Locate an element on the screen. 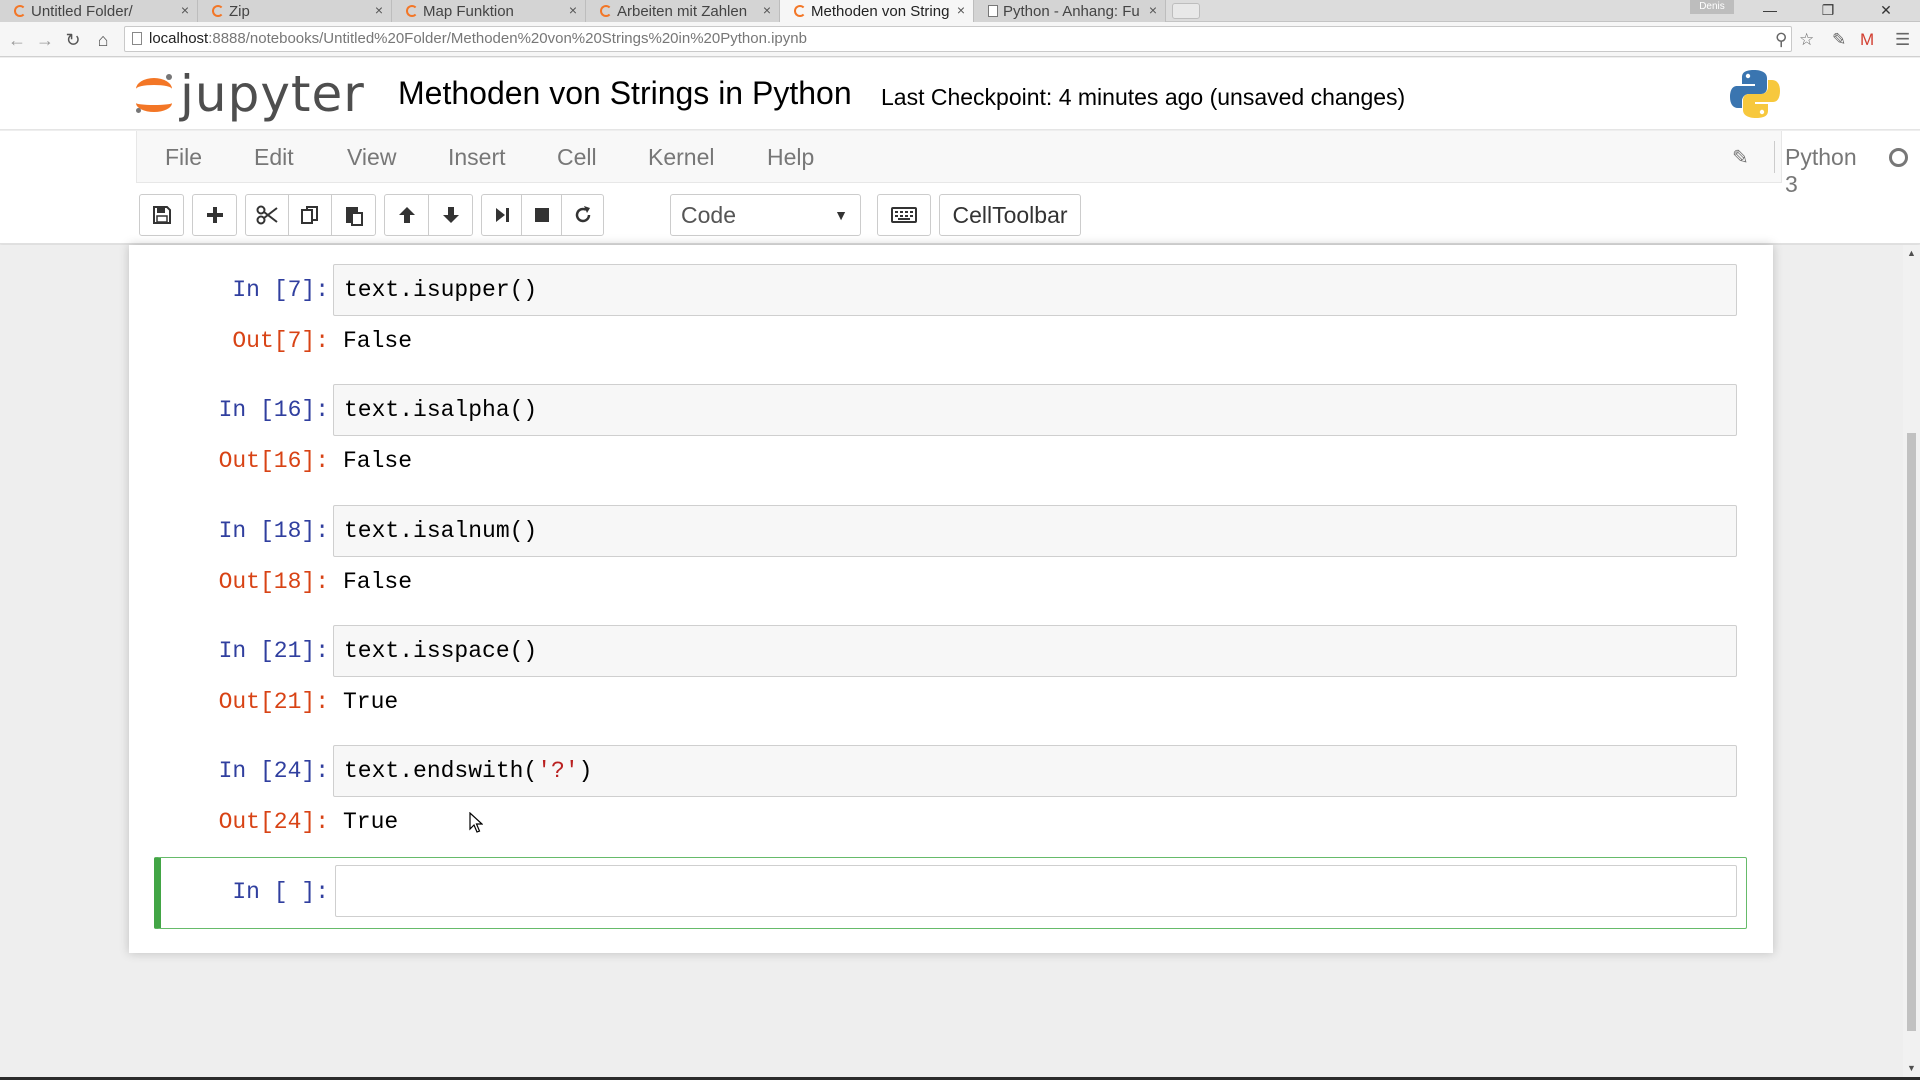 This screenshot has width=1920, height=1080. python-logo-icon is located at coordinates (1755, 94).